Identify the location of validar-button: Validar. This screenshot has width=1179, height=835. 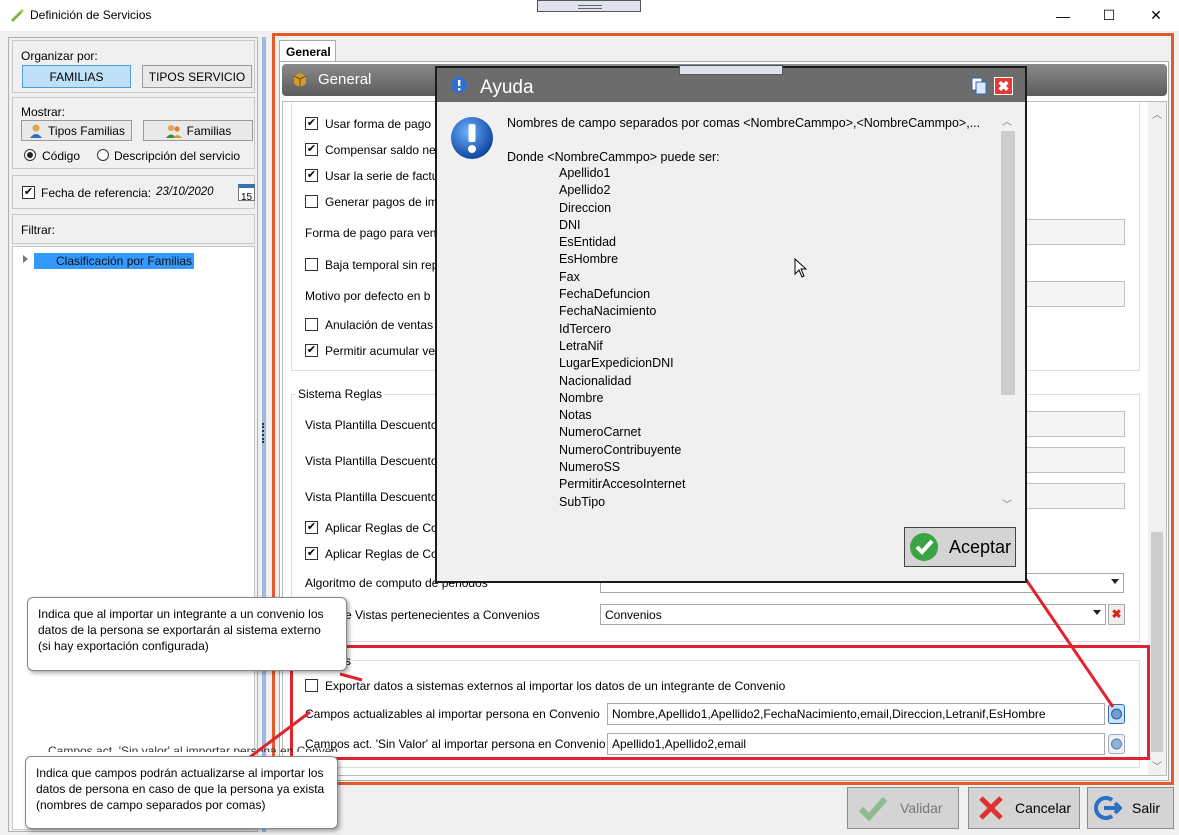
(903, 808).